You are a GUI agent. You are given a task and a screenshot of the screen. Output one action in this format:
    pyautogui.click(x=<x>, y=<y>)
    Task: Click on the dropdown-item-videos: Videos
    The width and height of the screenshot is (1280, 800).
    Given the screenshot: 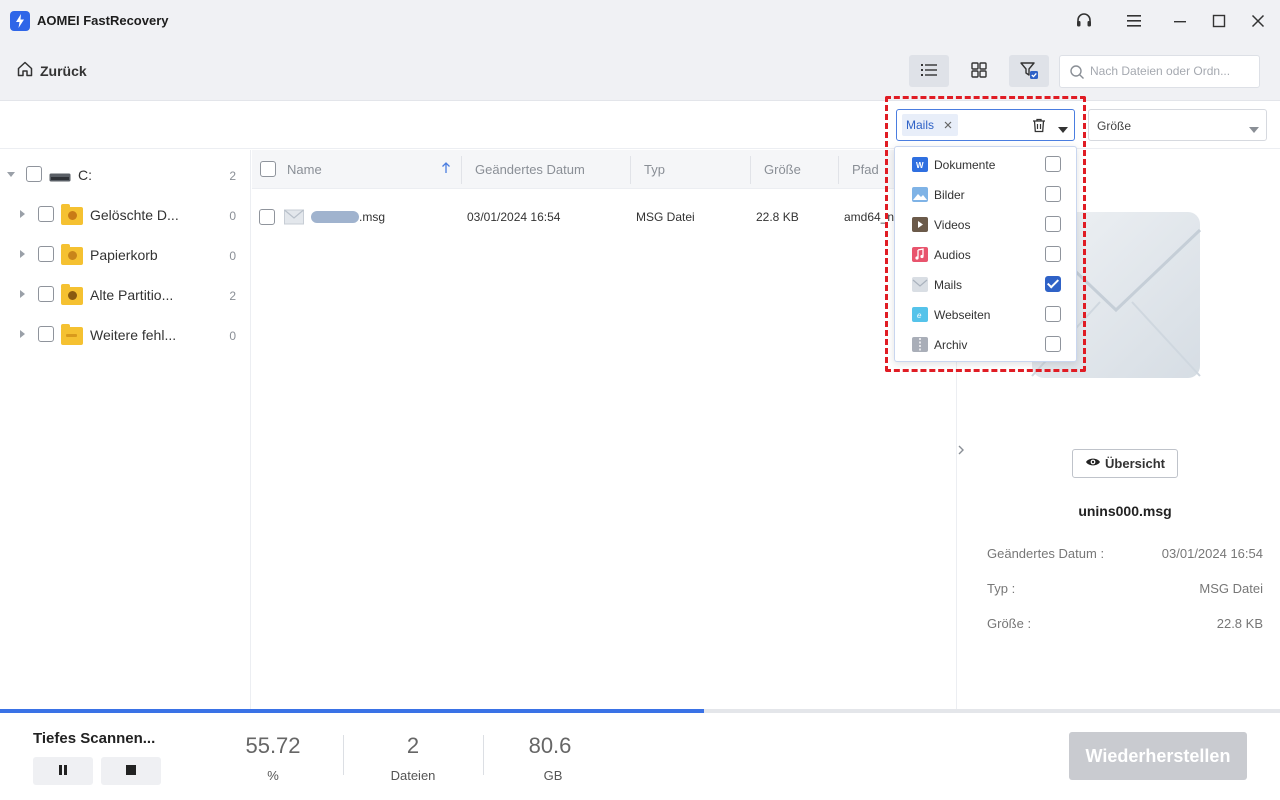 What is the action you would take?
    pyautogui.click(x=985, y=224)
    